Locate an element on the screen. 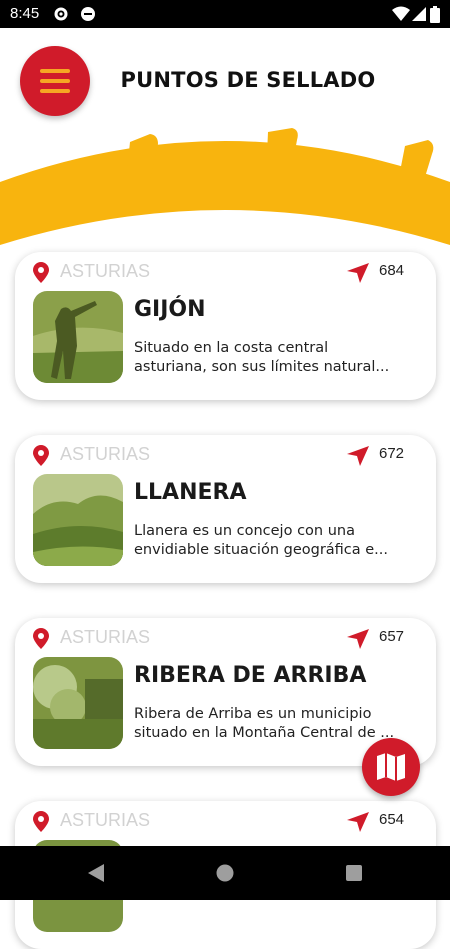 The height and width of the screenshot is (949, 450). distance-value: 657 is located at coordinates (392, 636).